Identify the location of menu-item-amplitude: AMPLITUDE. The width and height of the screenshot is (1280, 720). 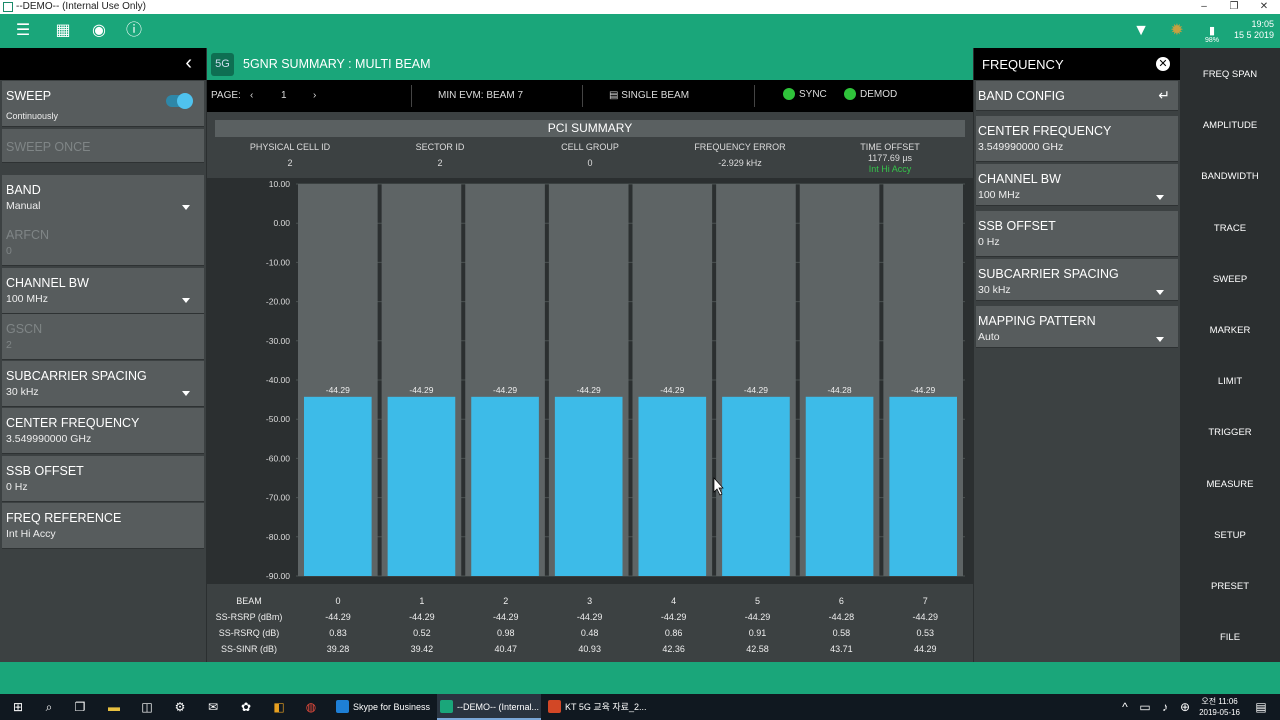
(1230, 125).